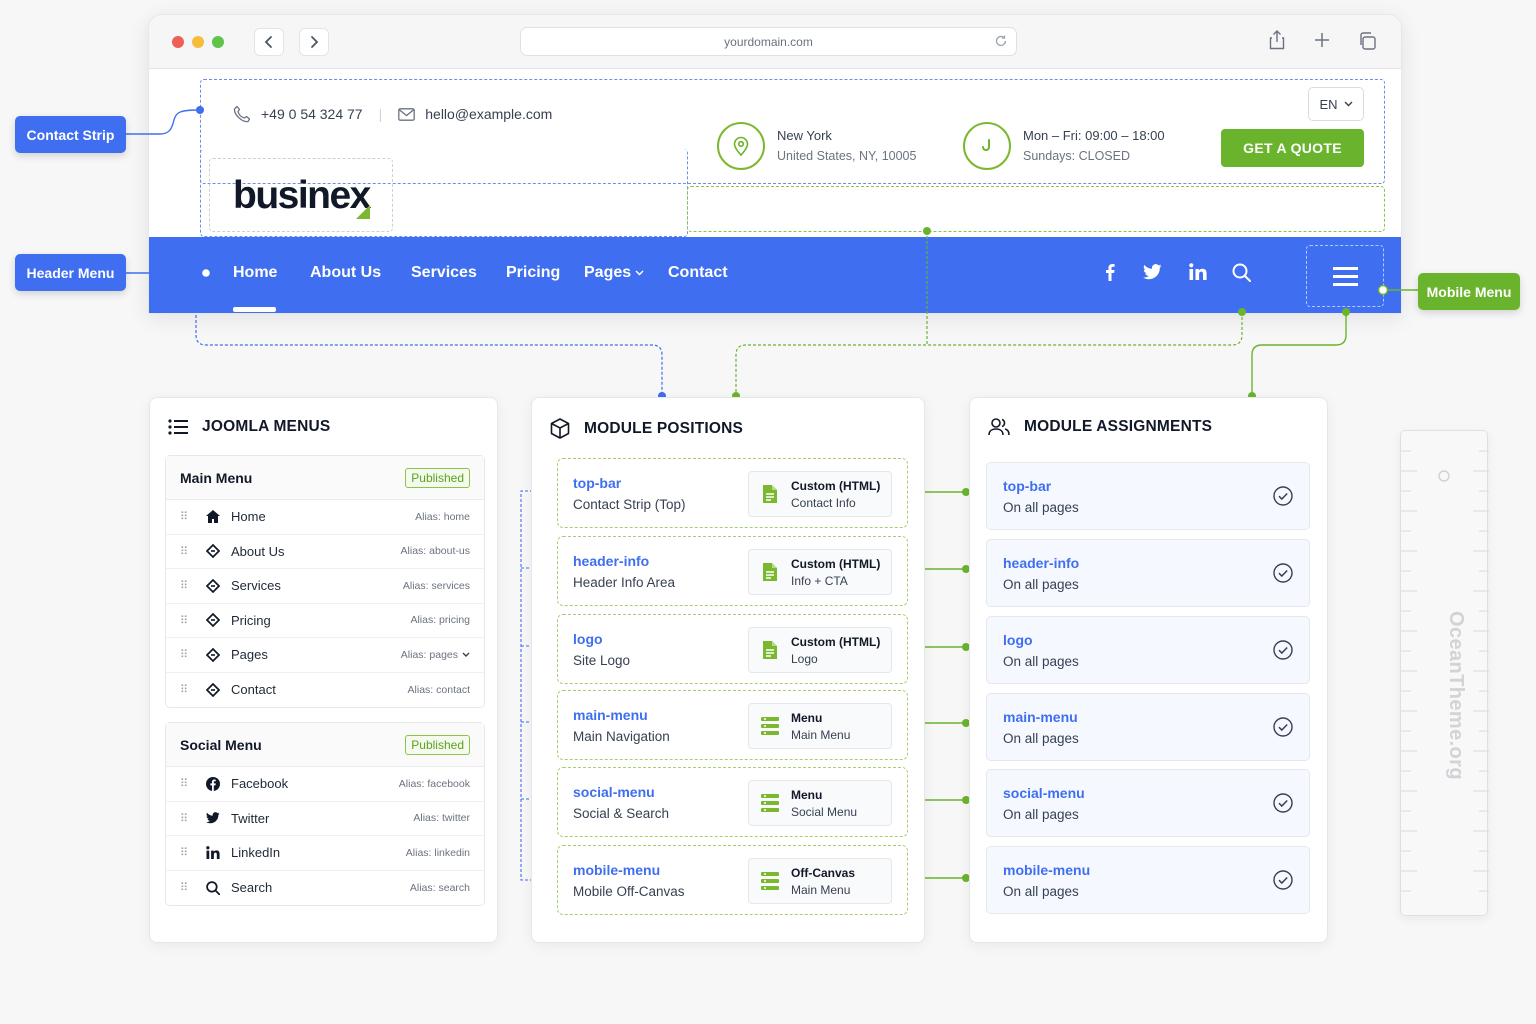 The height and width of the screenshot is (1024, 1536). I want to click on assignment-name: header-info, so click(1041, 563).